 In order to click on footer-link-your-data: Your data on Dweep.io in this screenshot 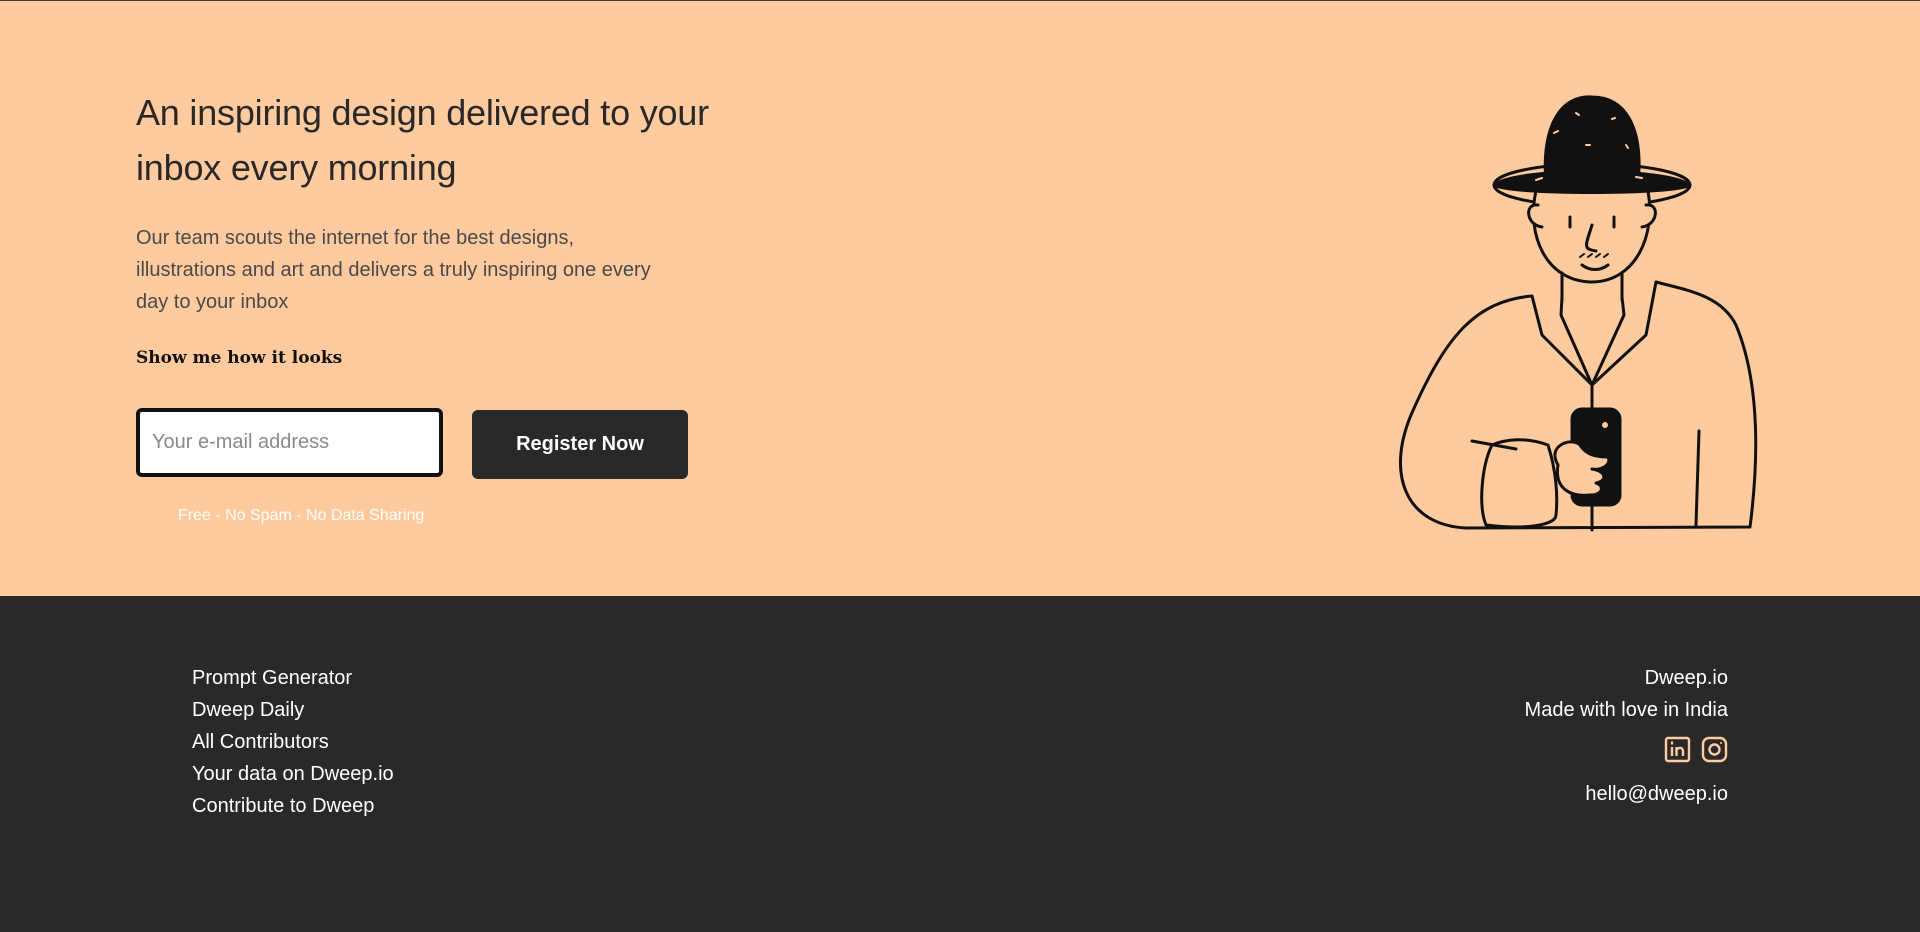, I will do `click(293, 774)`.